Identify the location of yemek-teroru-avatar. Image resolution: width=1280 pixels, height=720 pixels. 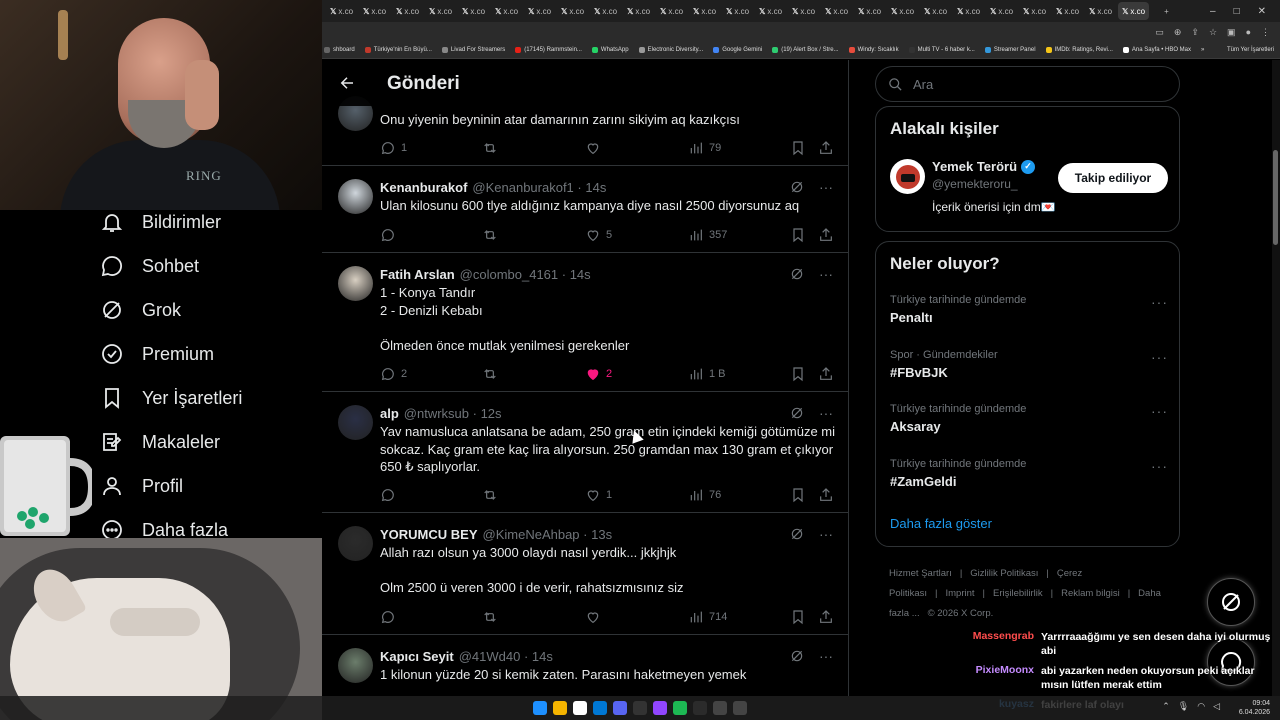
(907, 176).